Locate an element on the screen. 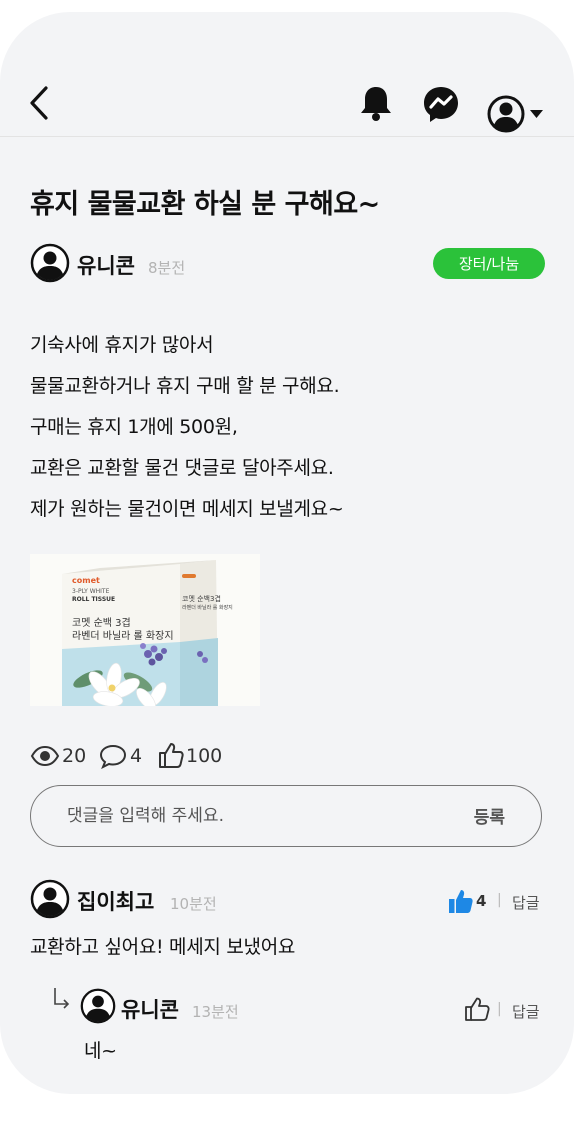 Image resolution: width=574 pixels, height=1122 pixels. comment-time: 10분전 is located at coordinates (193, 904).